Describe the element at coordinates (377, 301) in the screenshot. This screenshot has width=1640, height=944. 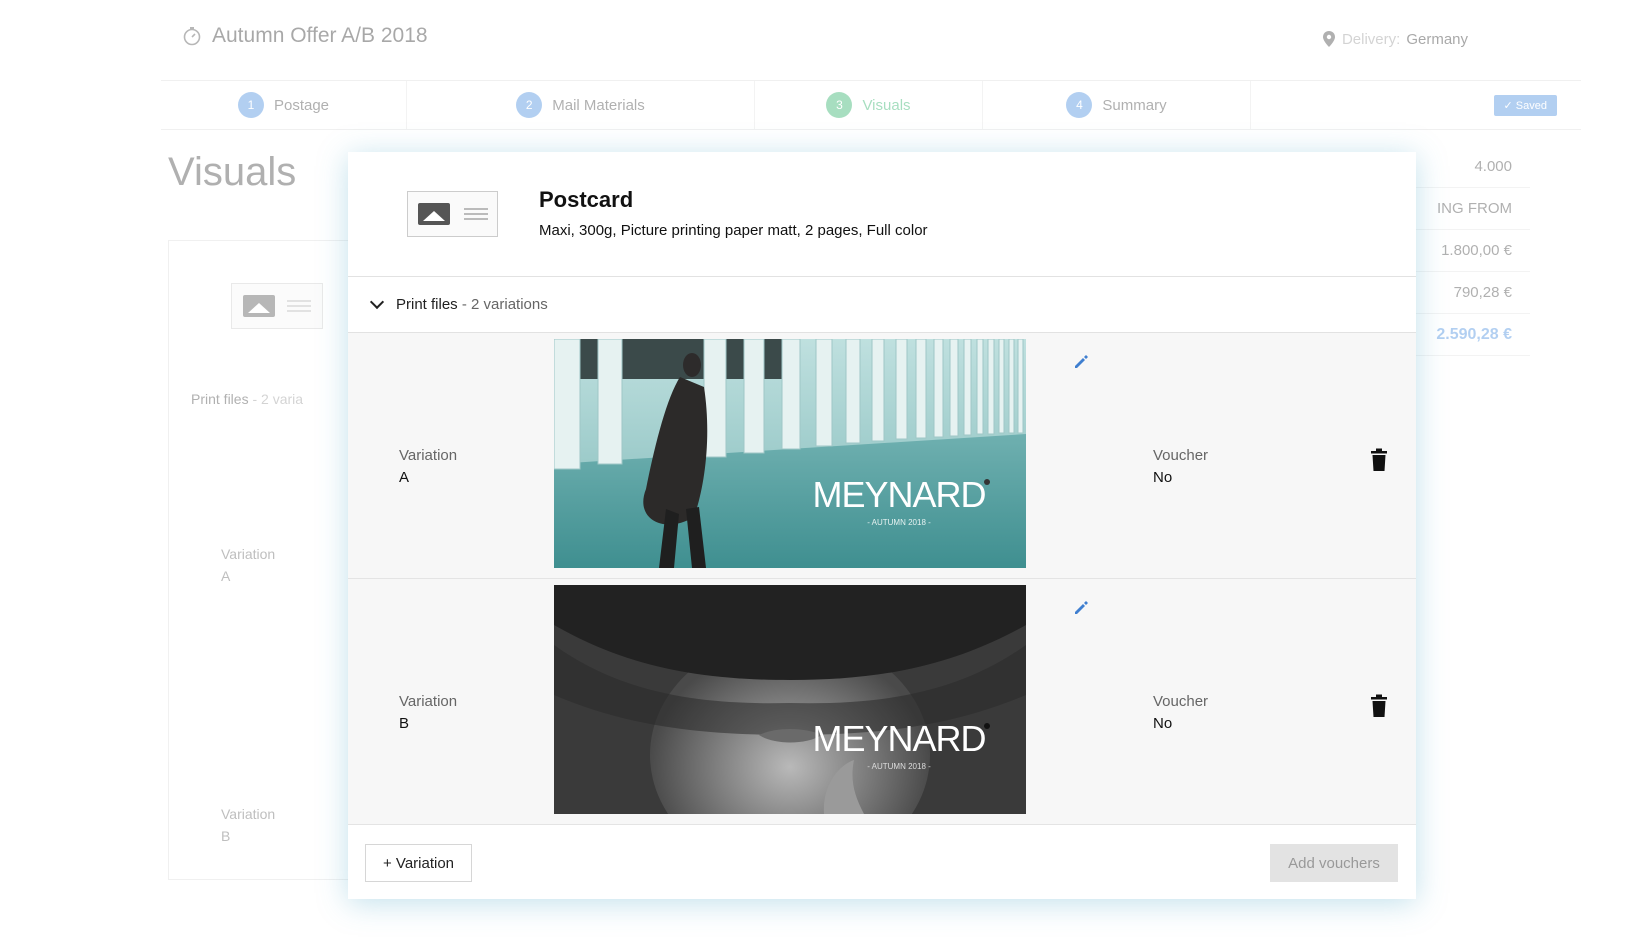
I see `chevron-down-icon` at that location.